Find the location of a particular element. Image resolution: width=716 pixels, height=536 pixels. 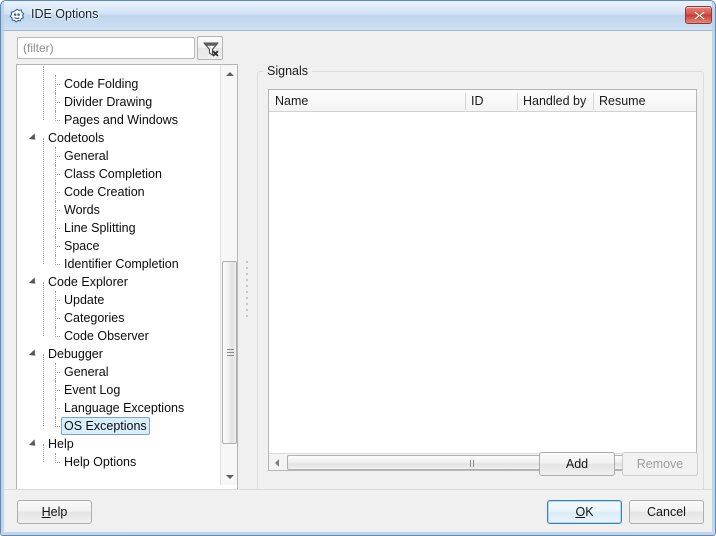

tree-item-label: Code Observer is located at coordinates (106, 336).